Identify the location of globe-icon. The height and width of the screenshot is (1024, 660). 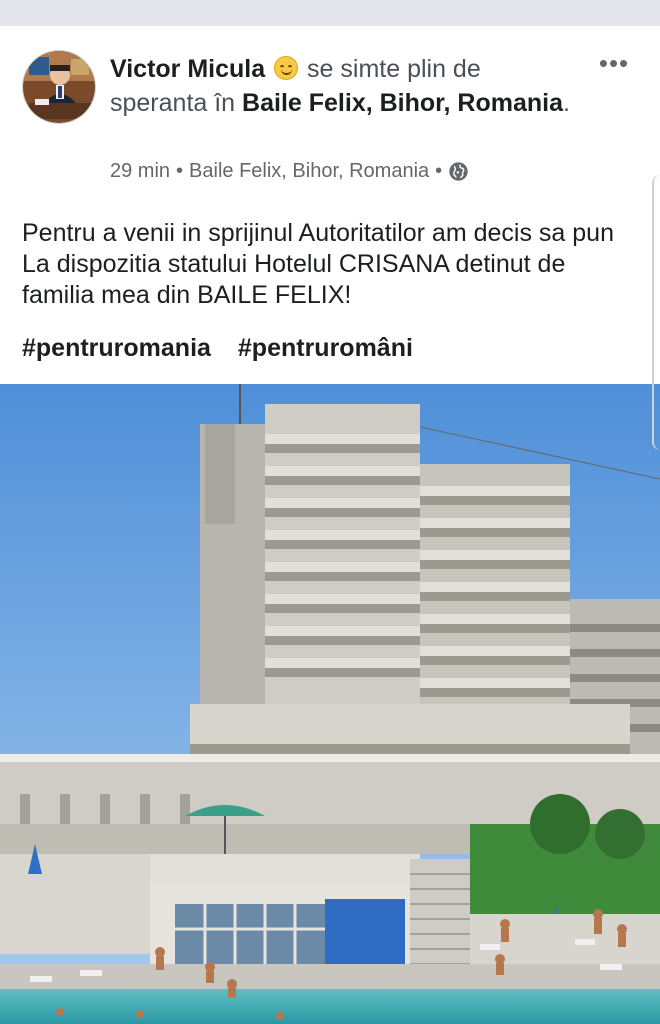
(458, 171).